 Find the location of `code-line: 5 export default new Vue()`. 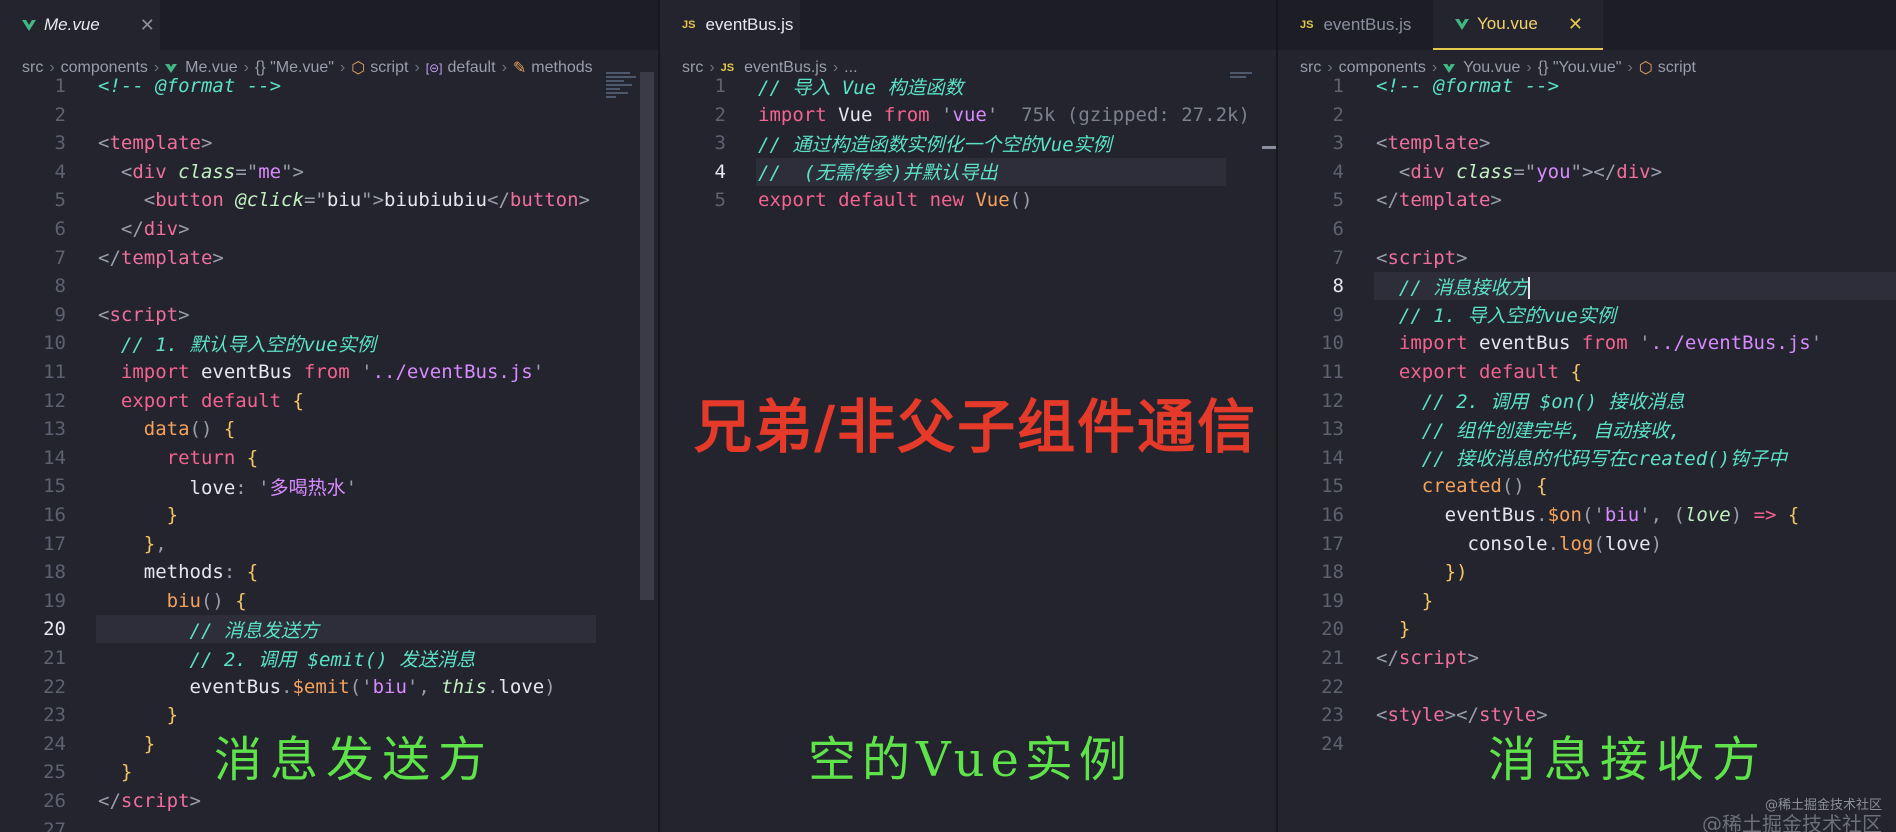

code-line: 5 export default new Vue() is located at coordinates (968, 200).